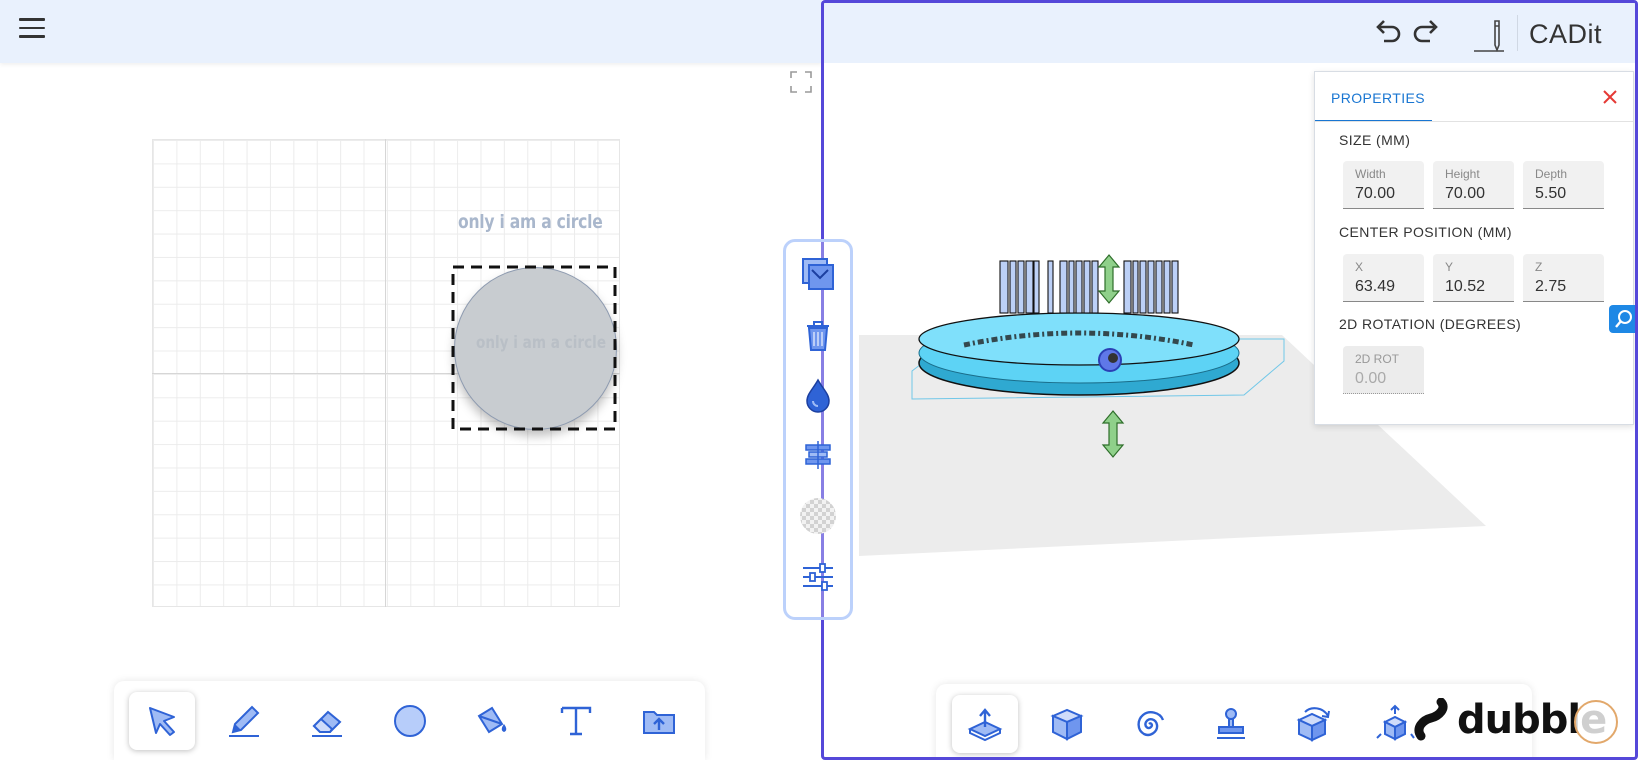  I want to click on trash-icon, so click(818, 336).